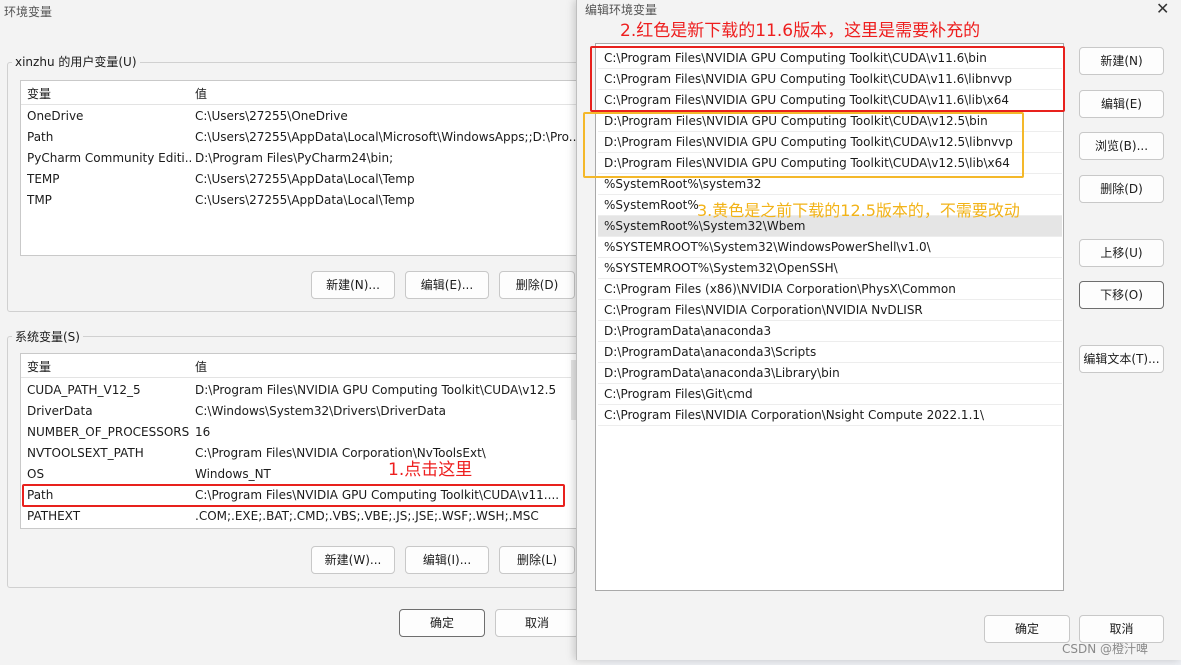 This screenshot has height=665, width=1181. Describe the element at coordinates (305, 116) in the screenshot. I see `table-row: OneDrive C:\Users\27255\OneDrive` at that location.